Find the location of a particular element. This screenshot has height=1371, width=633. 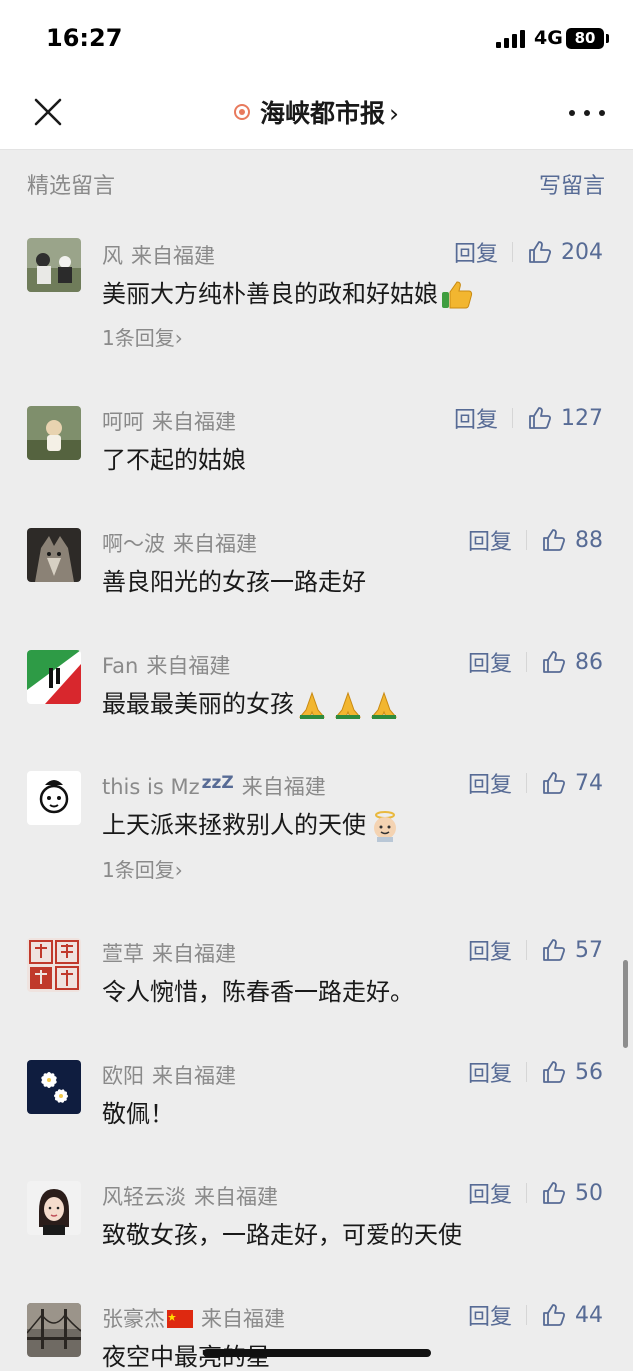

comment-meta: this is Mz zzZ 来自福建 is located at coordinates (214, 786).